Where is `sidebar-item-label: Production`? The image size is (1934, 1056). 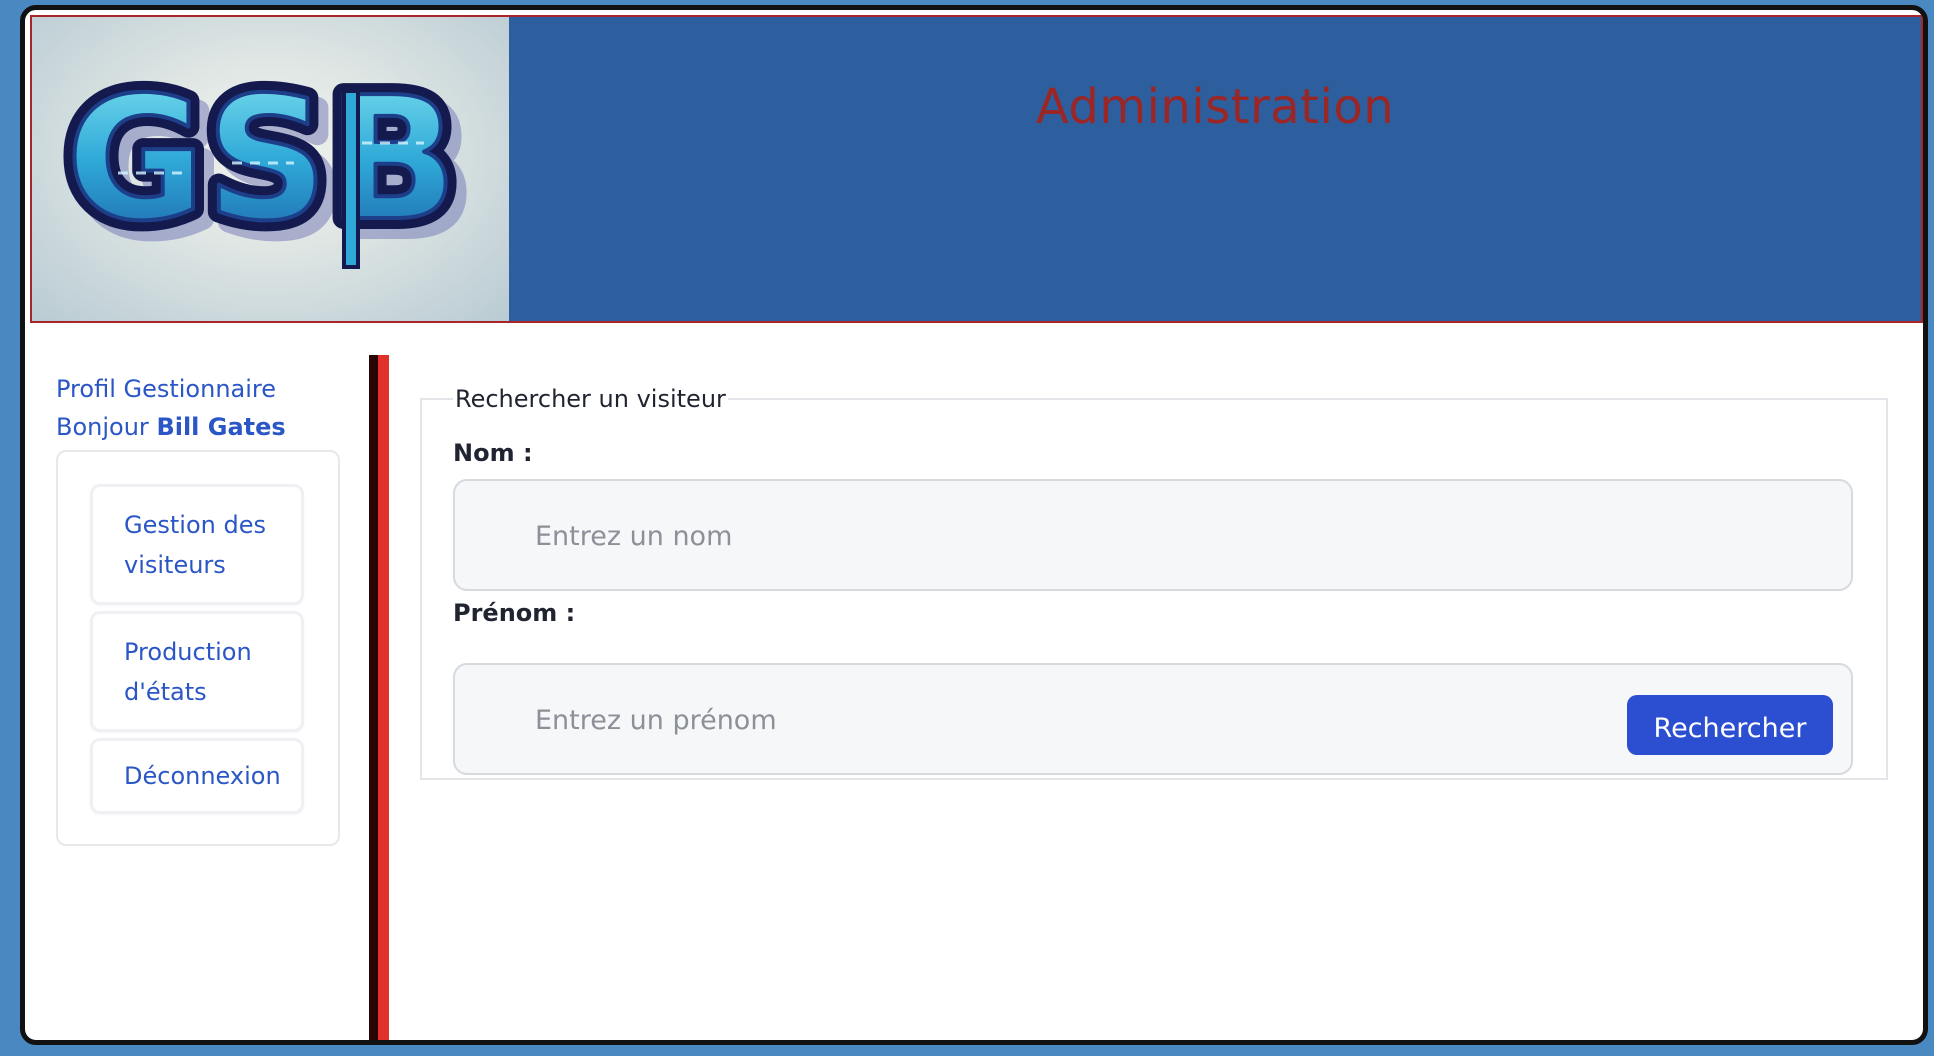
sidebar-item-label: Production is located at coordinates (188, 652).